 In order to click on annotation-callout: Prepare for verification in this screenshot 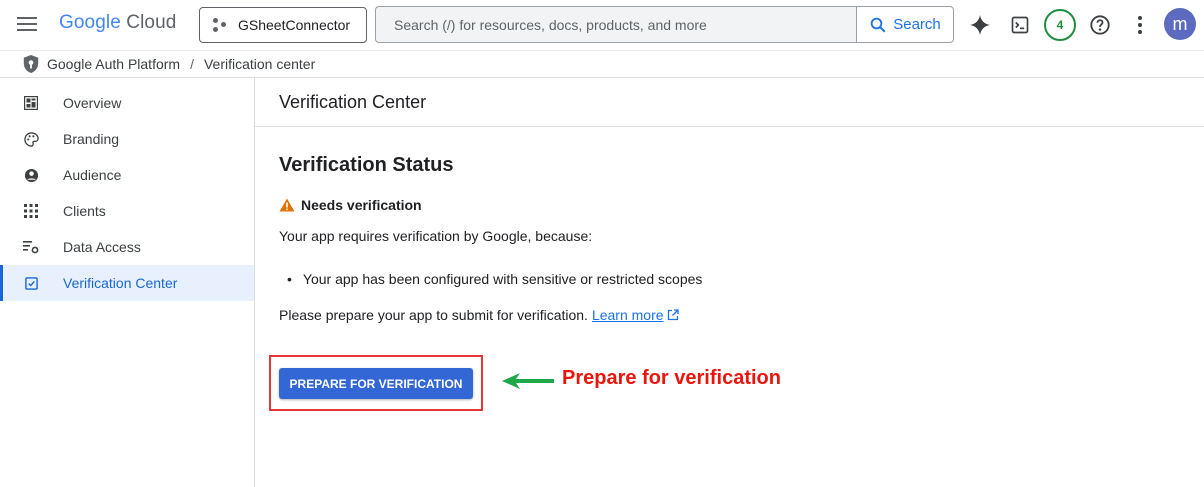, I will do `click(671, 378)`.